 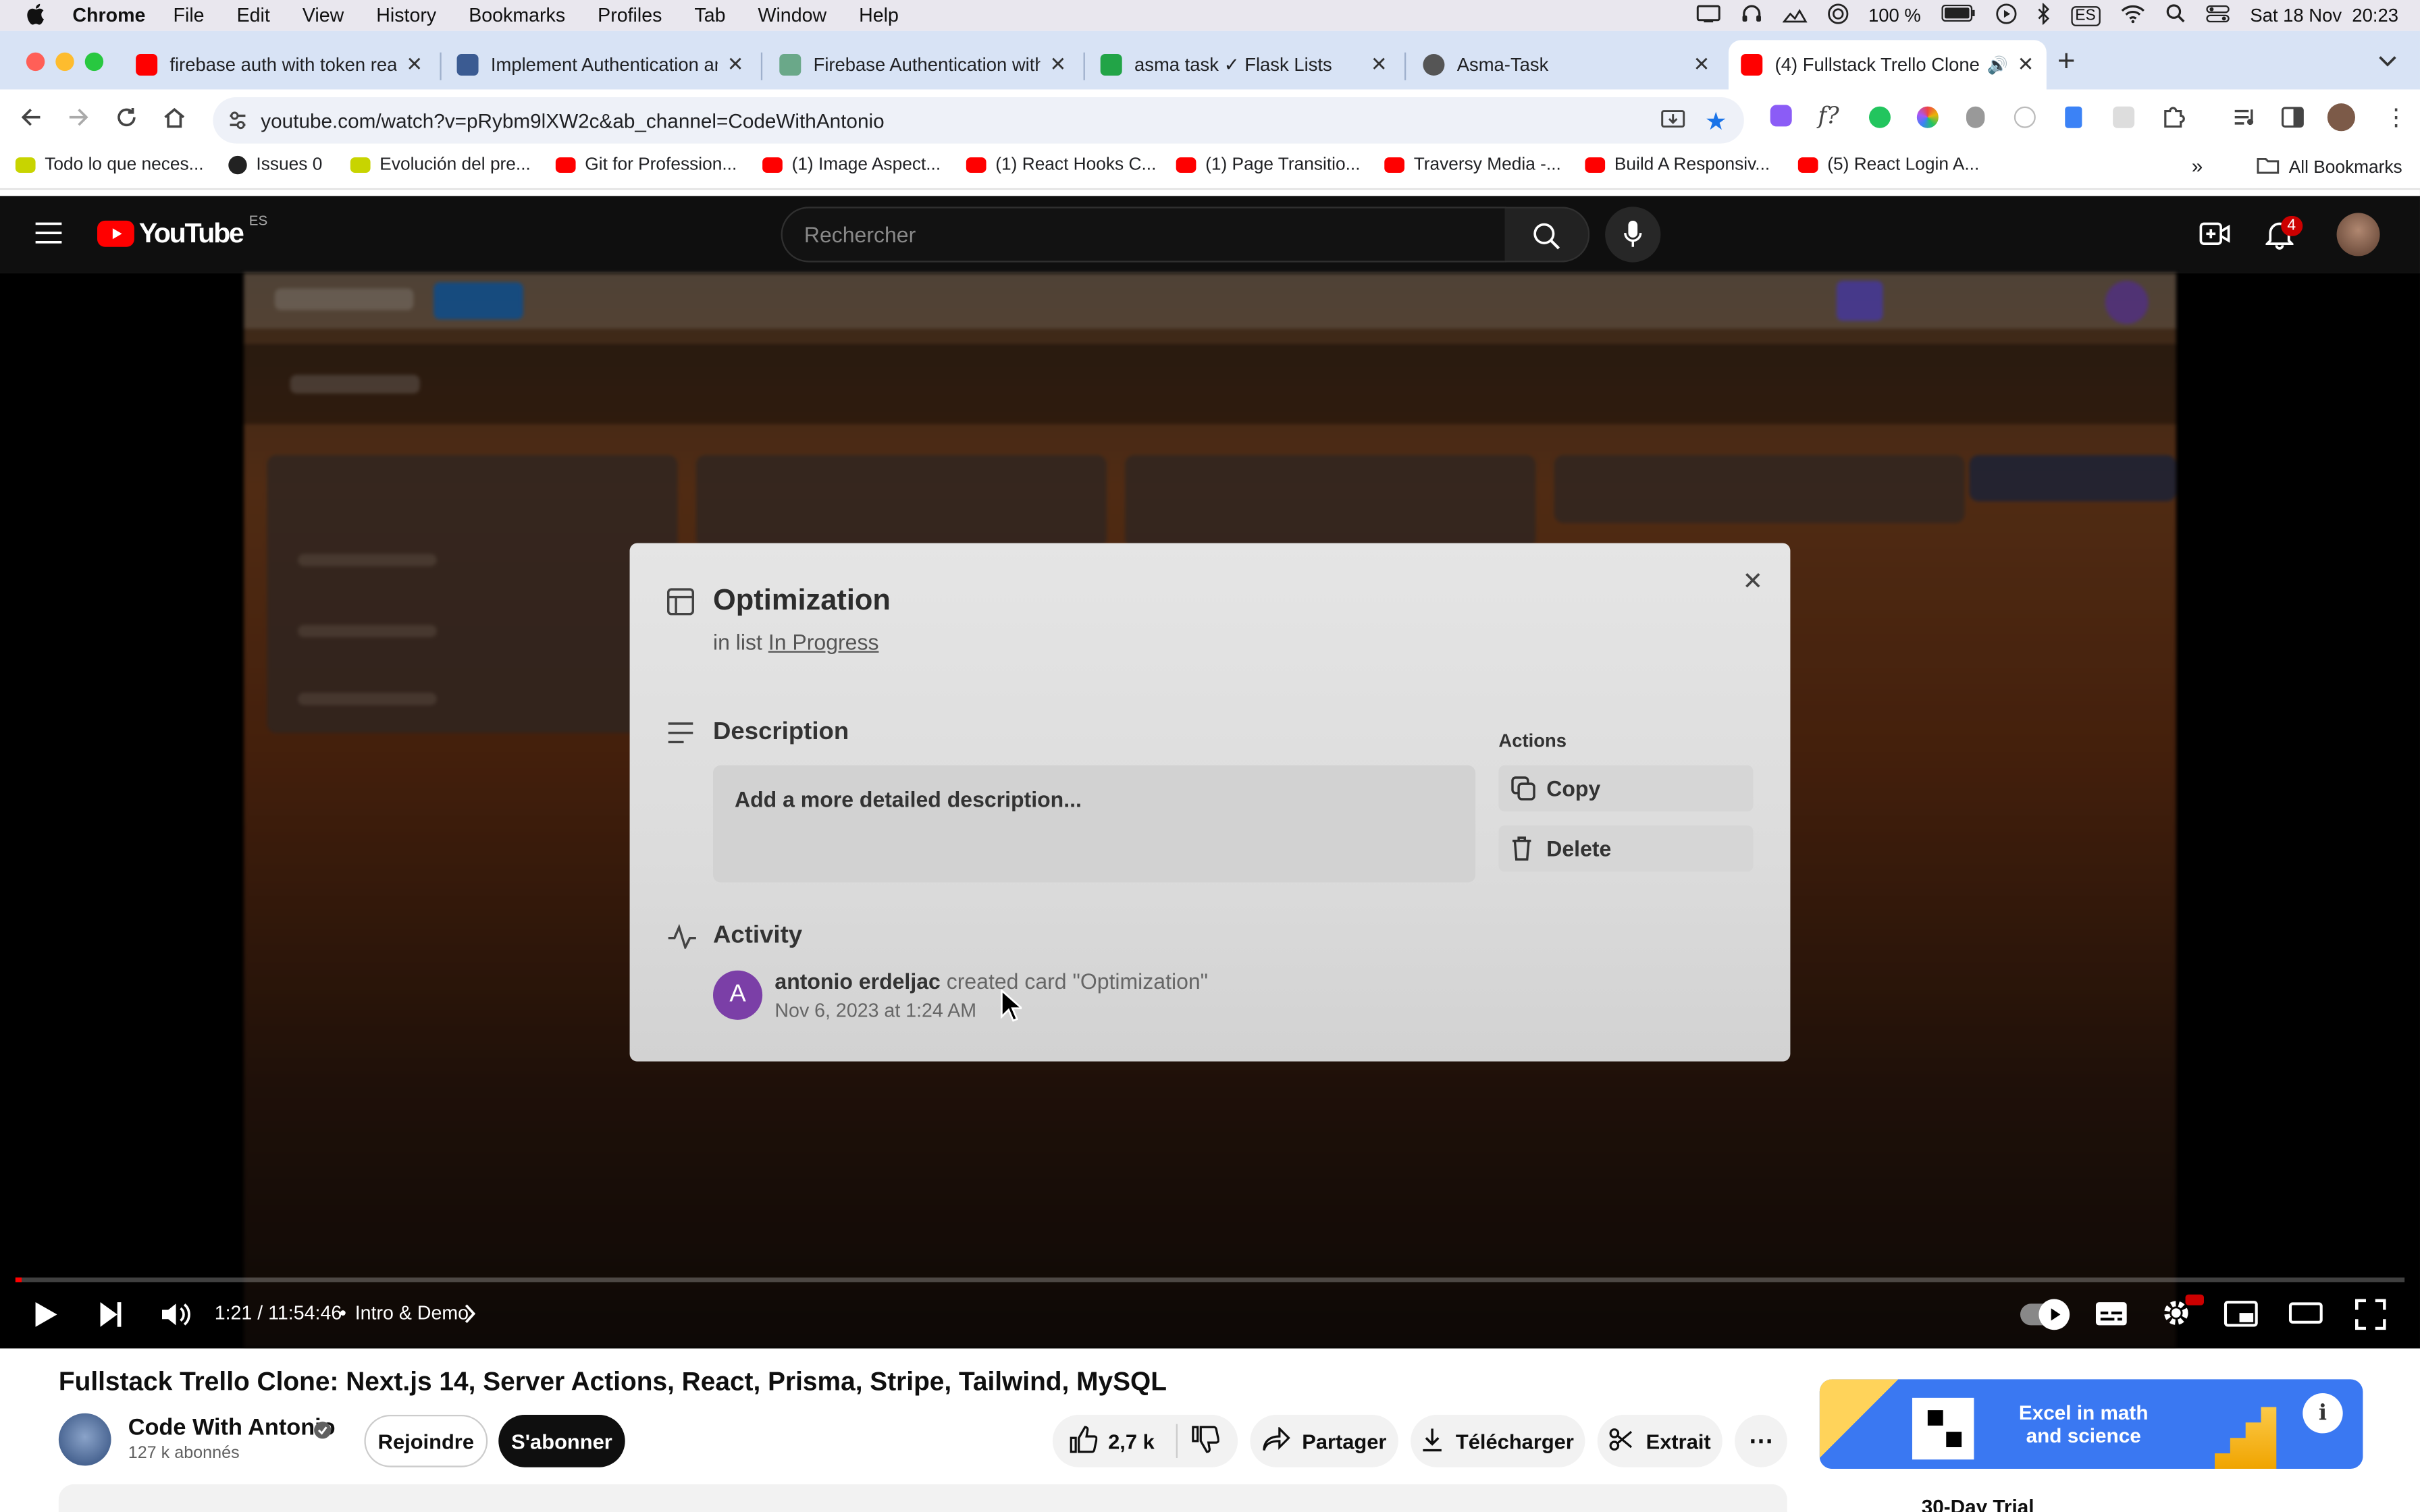 What do you see at coordinates (1498, 1440) in the screenshot?
I see `download-button: Télécharger` at bounding box center [1498, 1440].